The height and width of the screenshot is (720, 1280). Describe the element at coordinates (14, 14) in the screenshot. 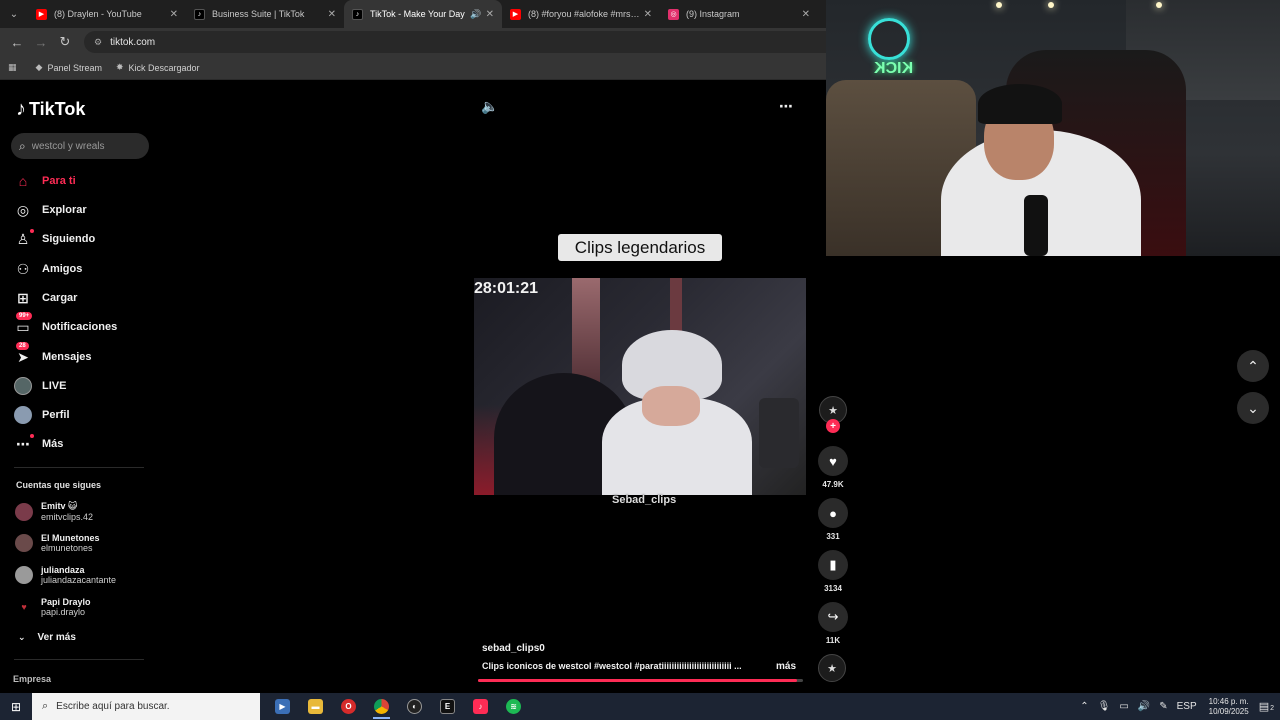

I see `tab-search-menu-icon: ⌄` at that location.